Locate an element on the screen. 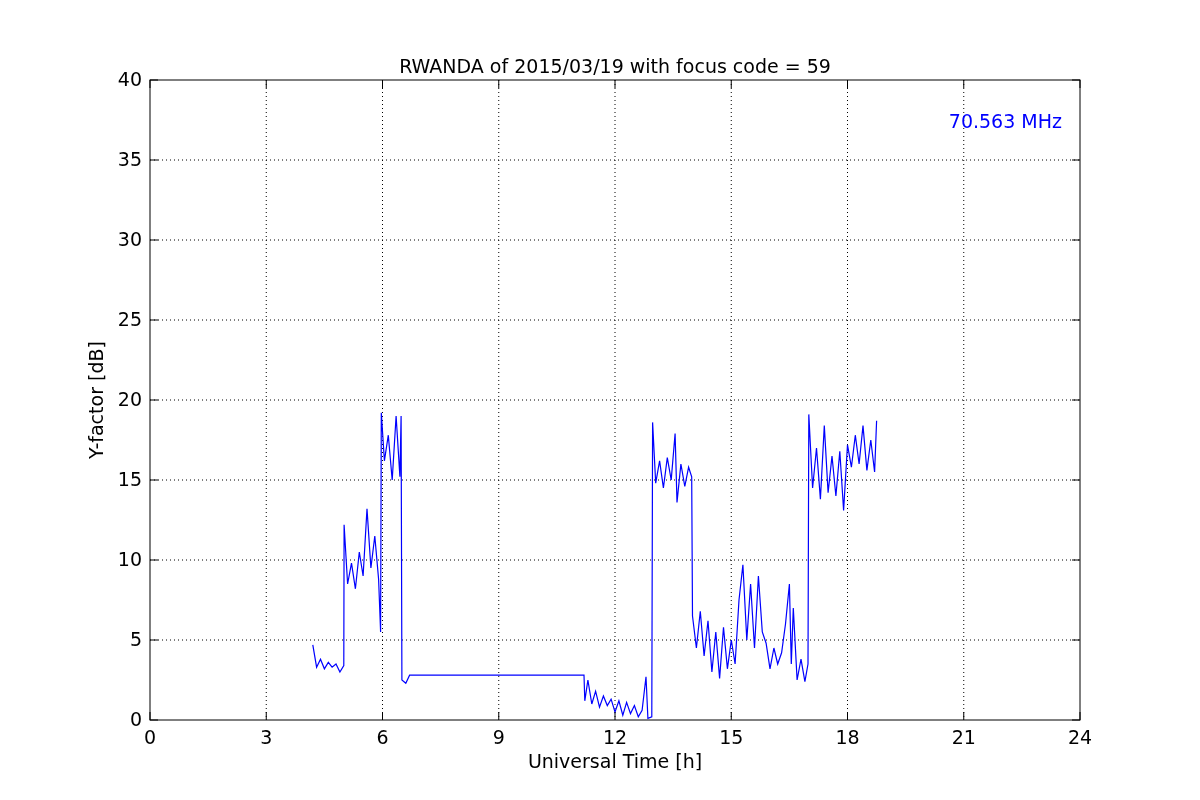 The height and width of the screenshot is (800, 1200). x-tick-label: 6 is located at coordinates (382, 737).